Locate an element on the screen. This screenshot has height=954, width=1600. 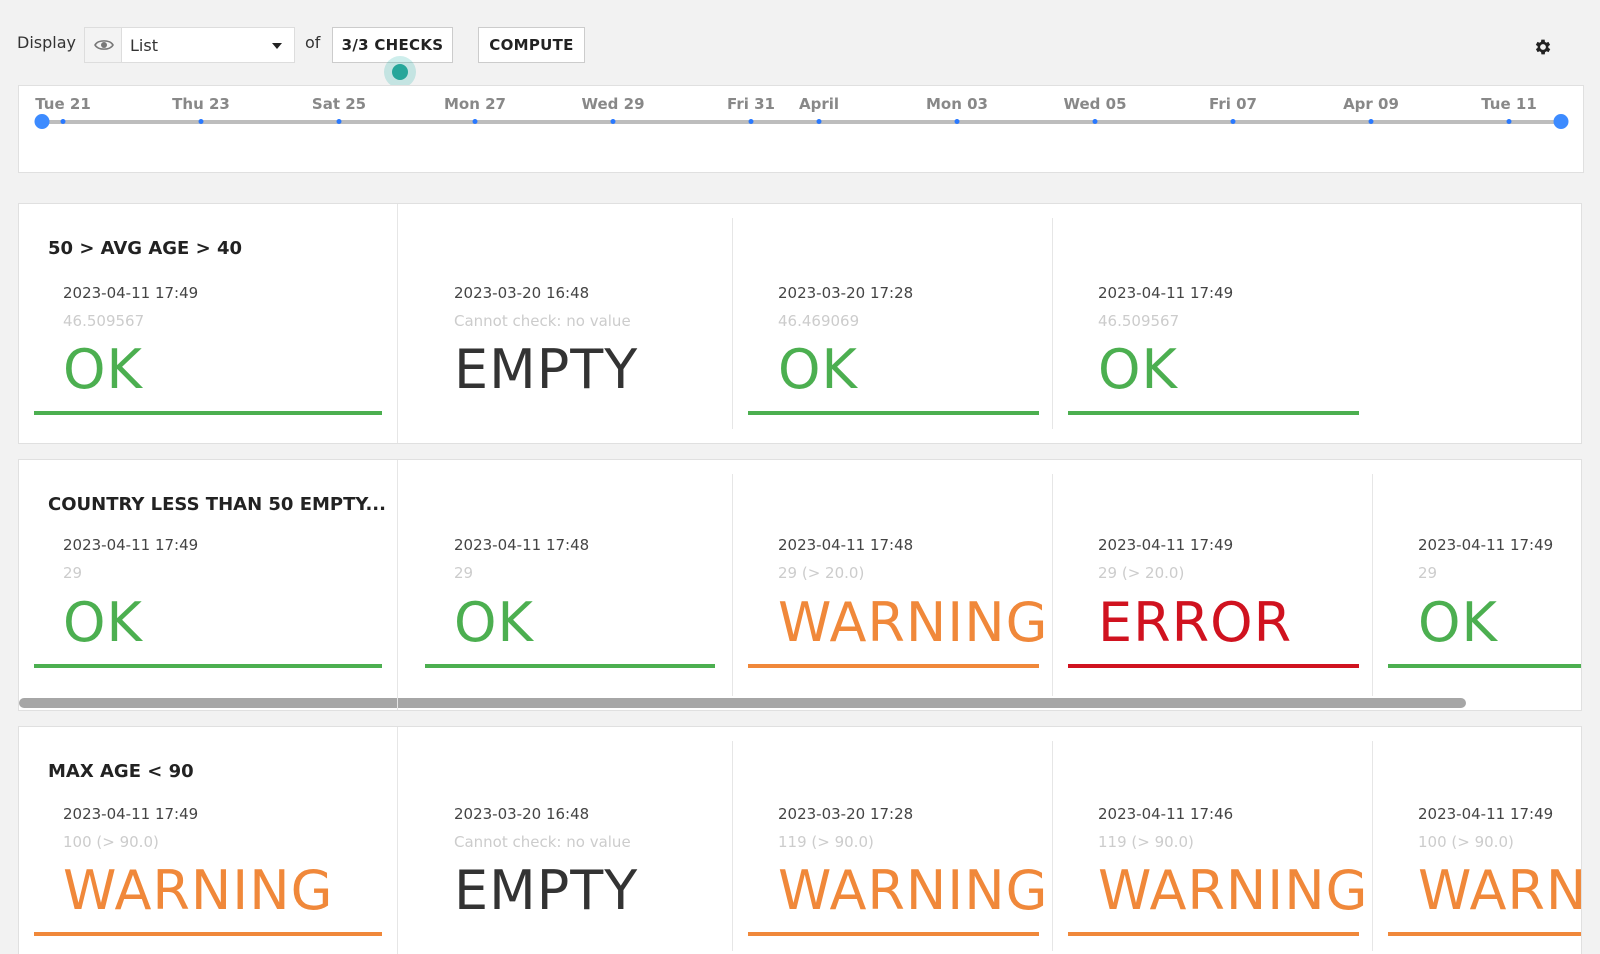
gear-icon is located at coordinates (1543, 47).